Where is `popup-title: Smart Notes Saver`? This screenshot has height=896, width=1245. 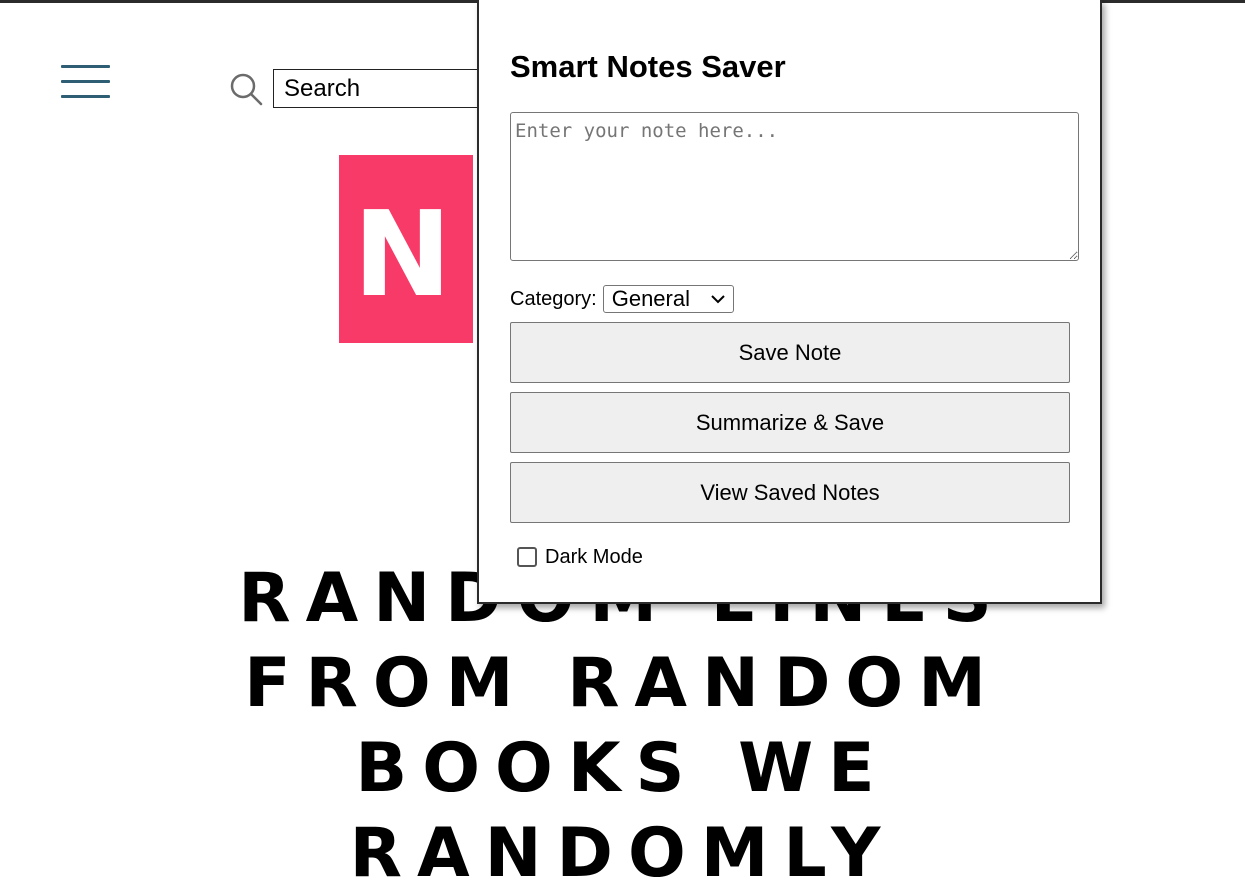
popup-title: Smart Notes Saver is located at coordinates (648, 66).